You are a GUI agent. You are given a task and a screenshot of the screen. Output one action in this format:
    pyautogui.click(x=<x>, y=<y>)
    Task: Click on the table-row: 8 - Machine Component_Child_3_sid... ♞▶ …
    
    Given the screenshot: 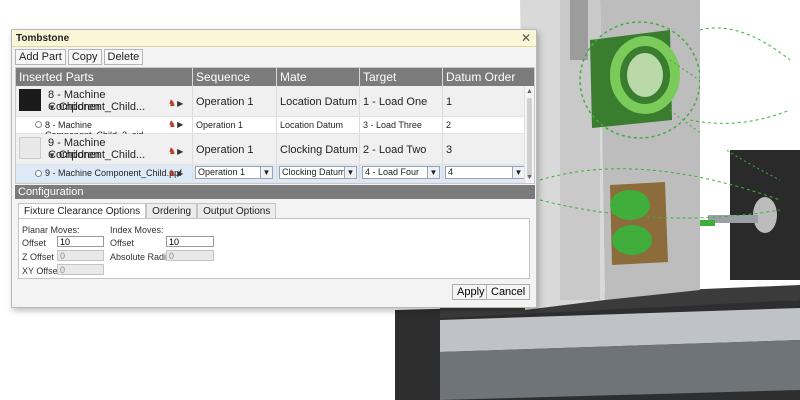 What is the action you would take?
    pyautogui.click(x=271, y=128)
    